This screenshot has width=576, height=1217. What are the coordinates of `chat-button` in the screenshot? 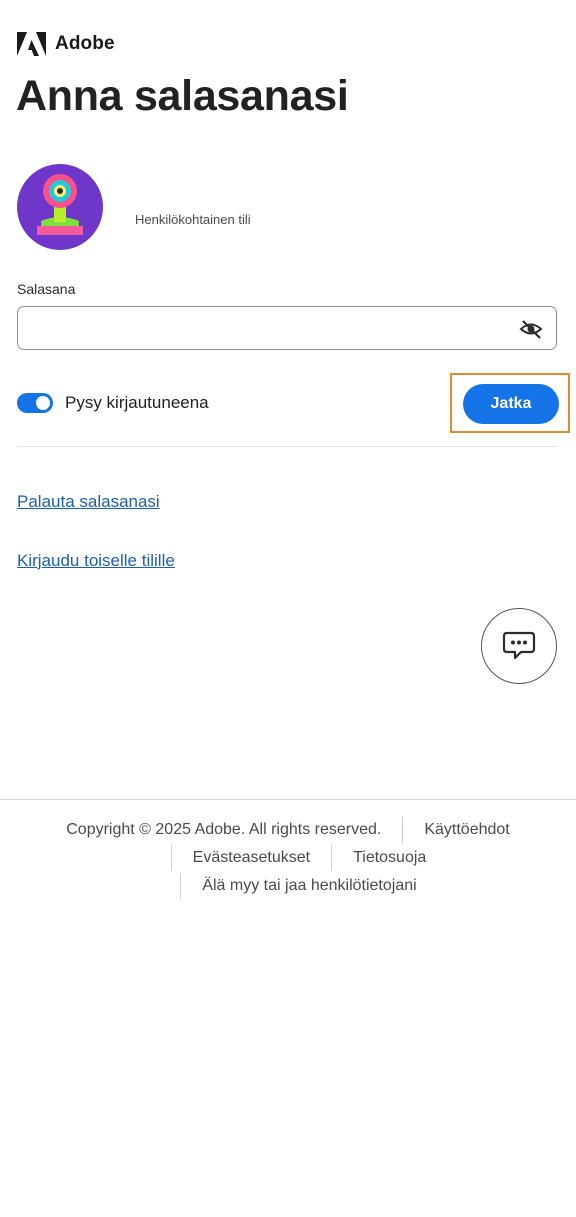 It's located at (519, 646).